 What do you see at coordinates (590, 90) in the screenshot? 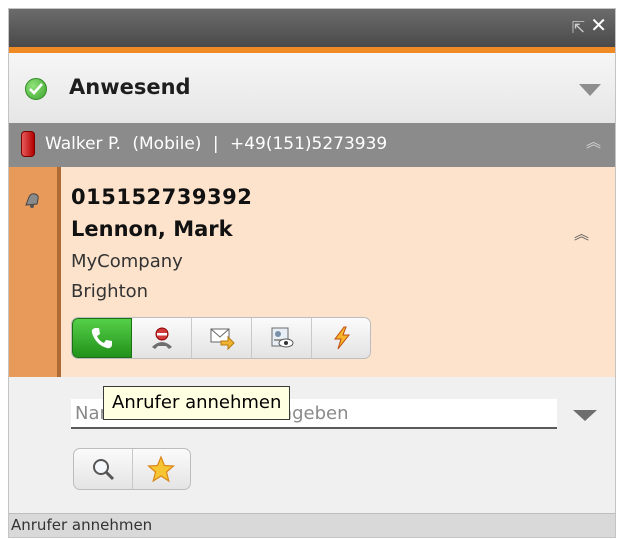
I see `chevron-down-icon` at bounding box center [590, 90].